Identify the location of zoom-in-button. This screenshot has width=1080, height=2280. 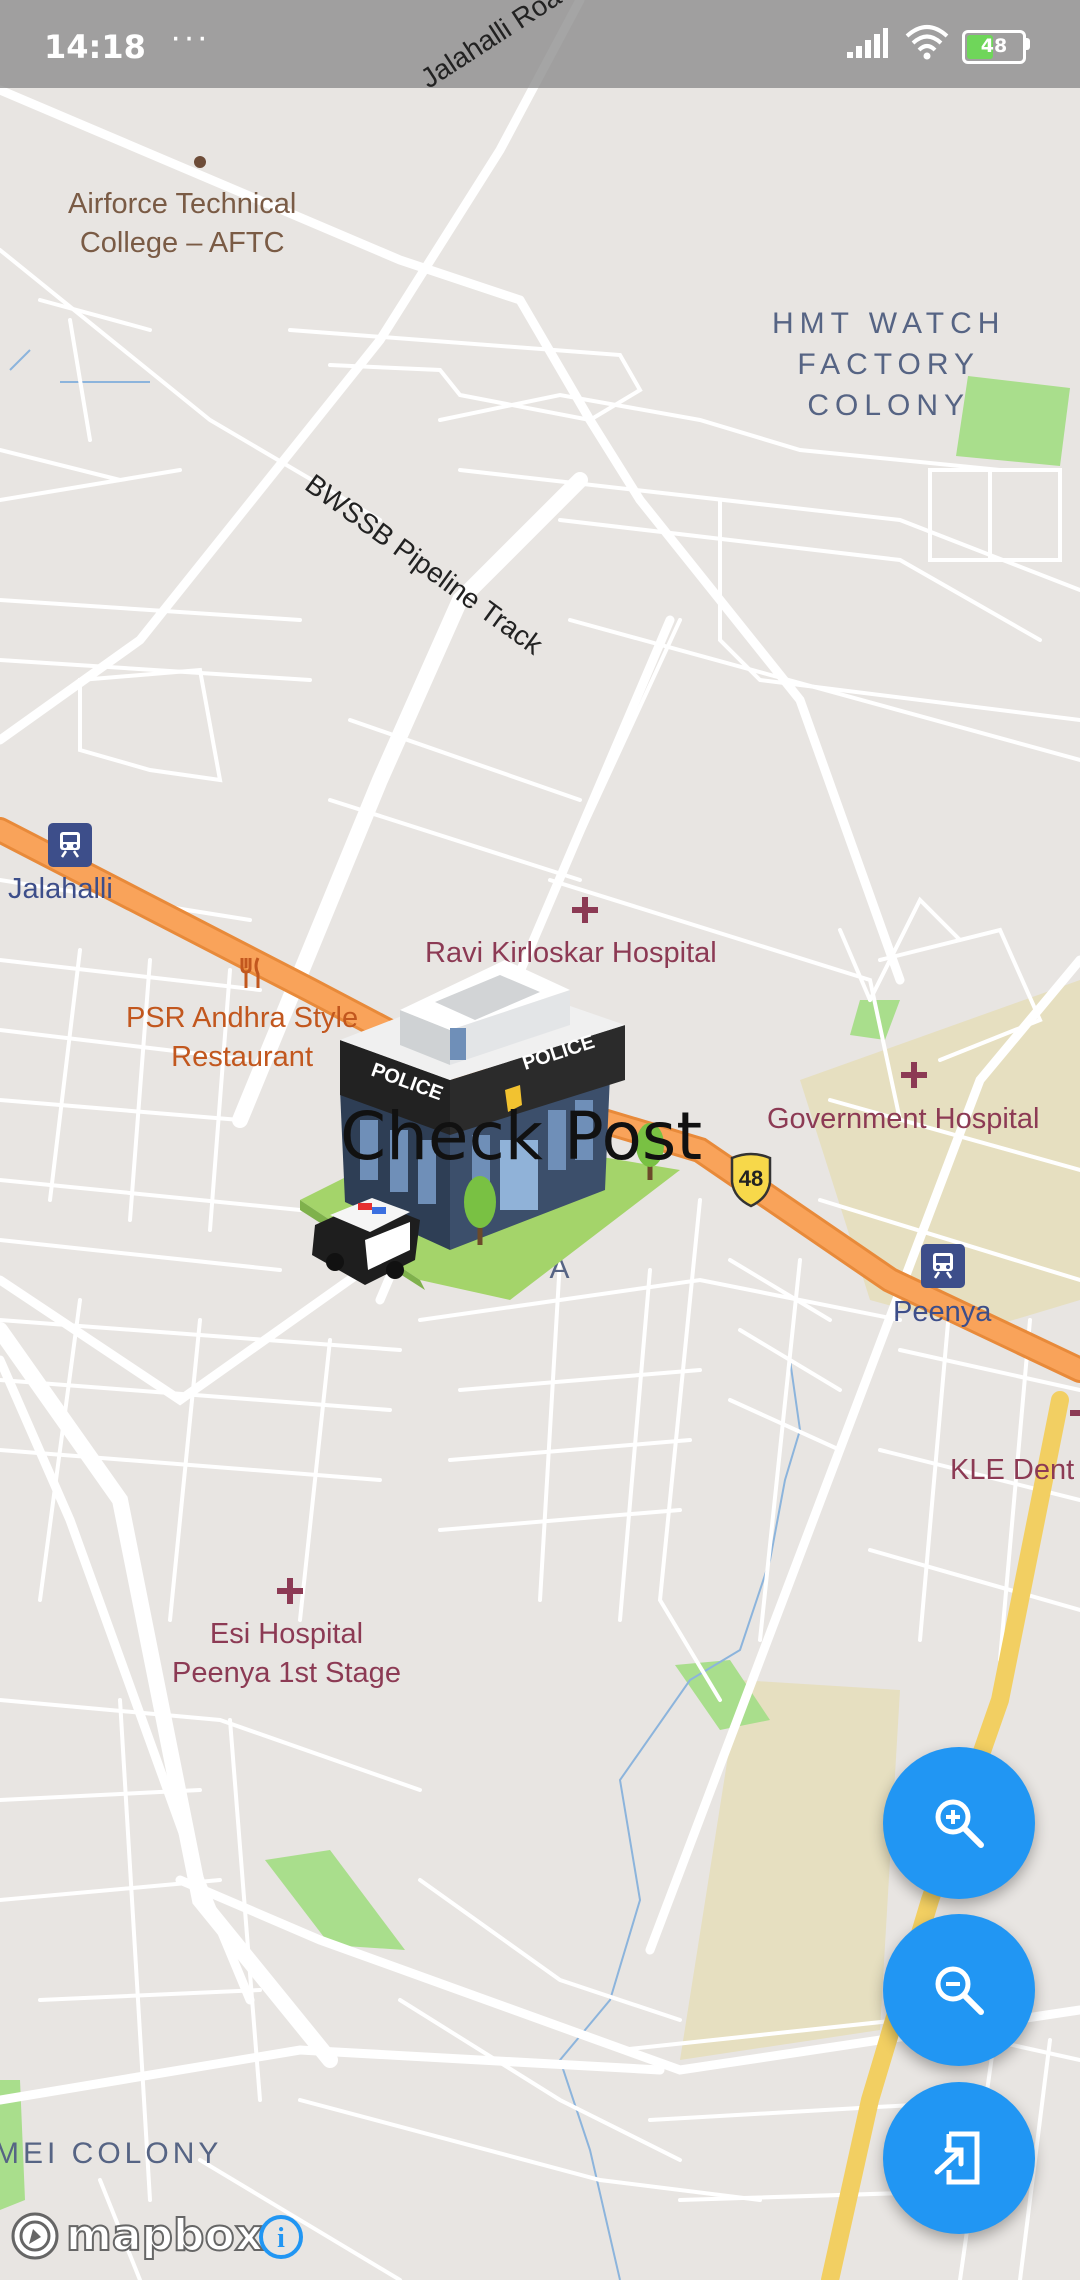
(959, 1823).